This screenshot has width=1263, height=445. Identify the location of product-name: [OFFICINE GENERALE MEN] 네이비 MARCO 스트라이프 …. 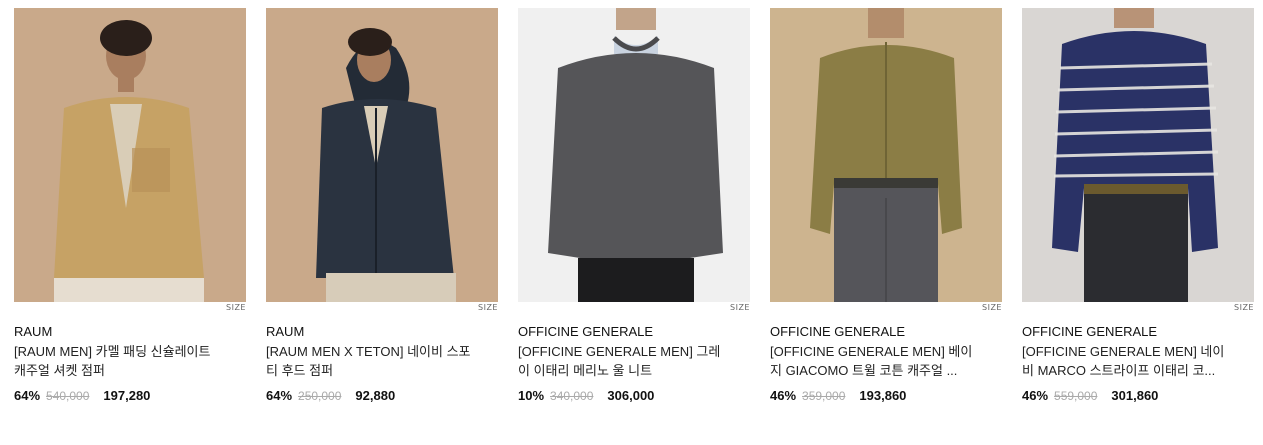
(1127, 361).